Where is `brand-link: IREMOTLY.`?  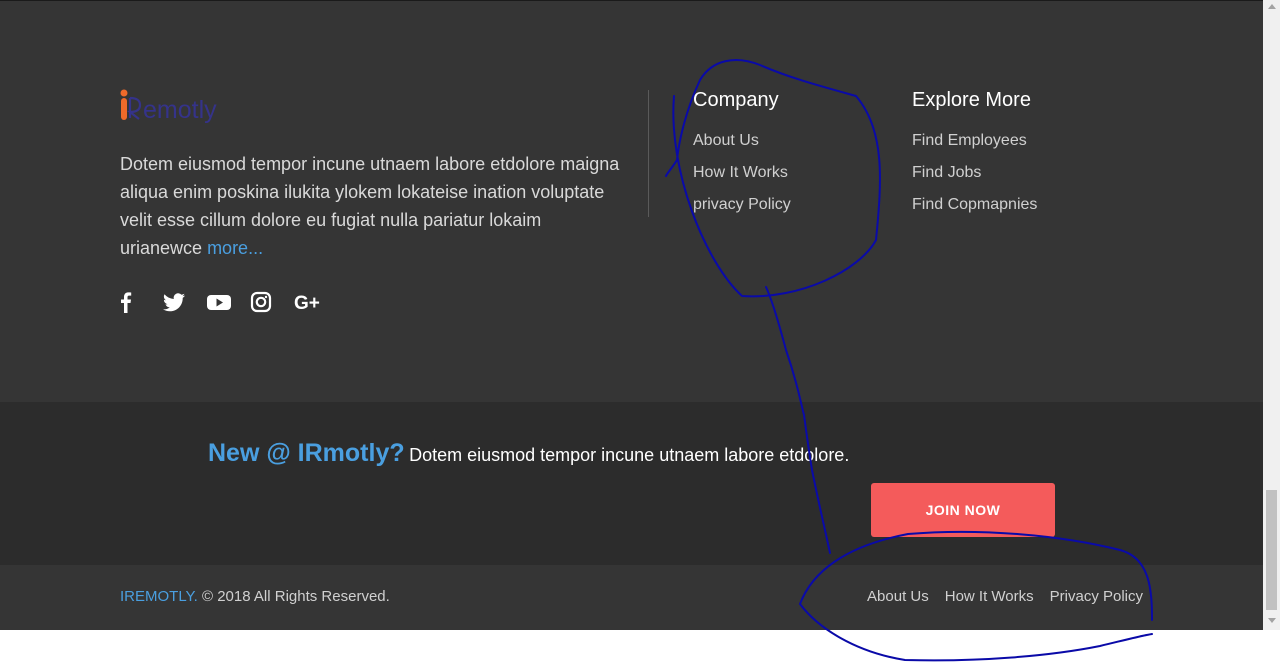 brand-link: IREMOTLY. is located at coordinates (159, 596).